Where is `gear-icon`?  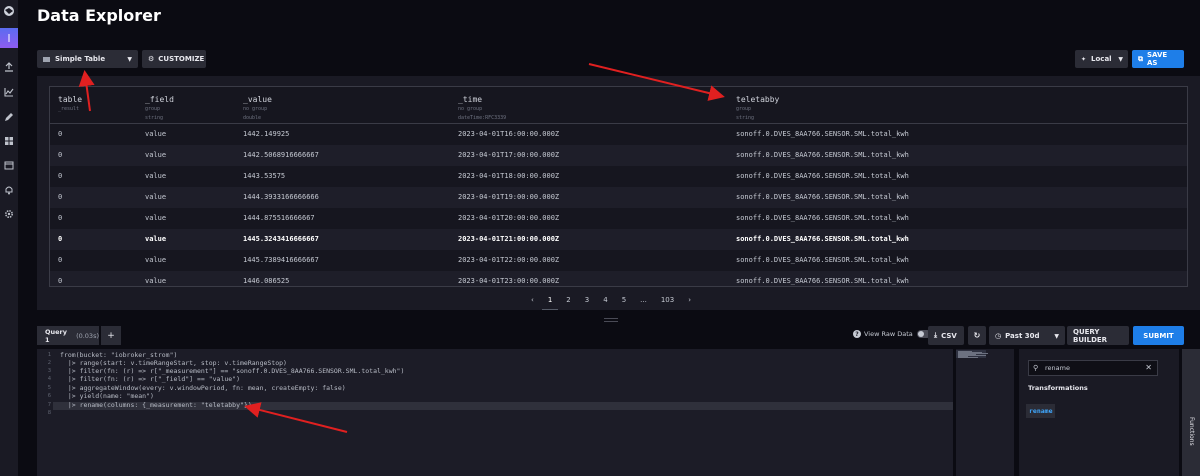 gear-icon is located at coordinates (9, 214).